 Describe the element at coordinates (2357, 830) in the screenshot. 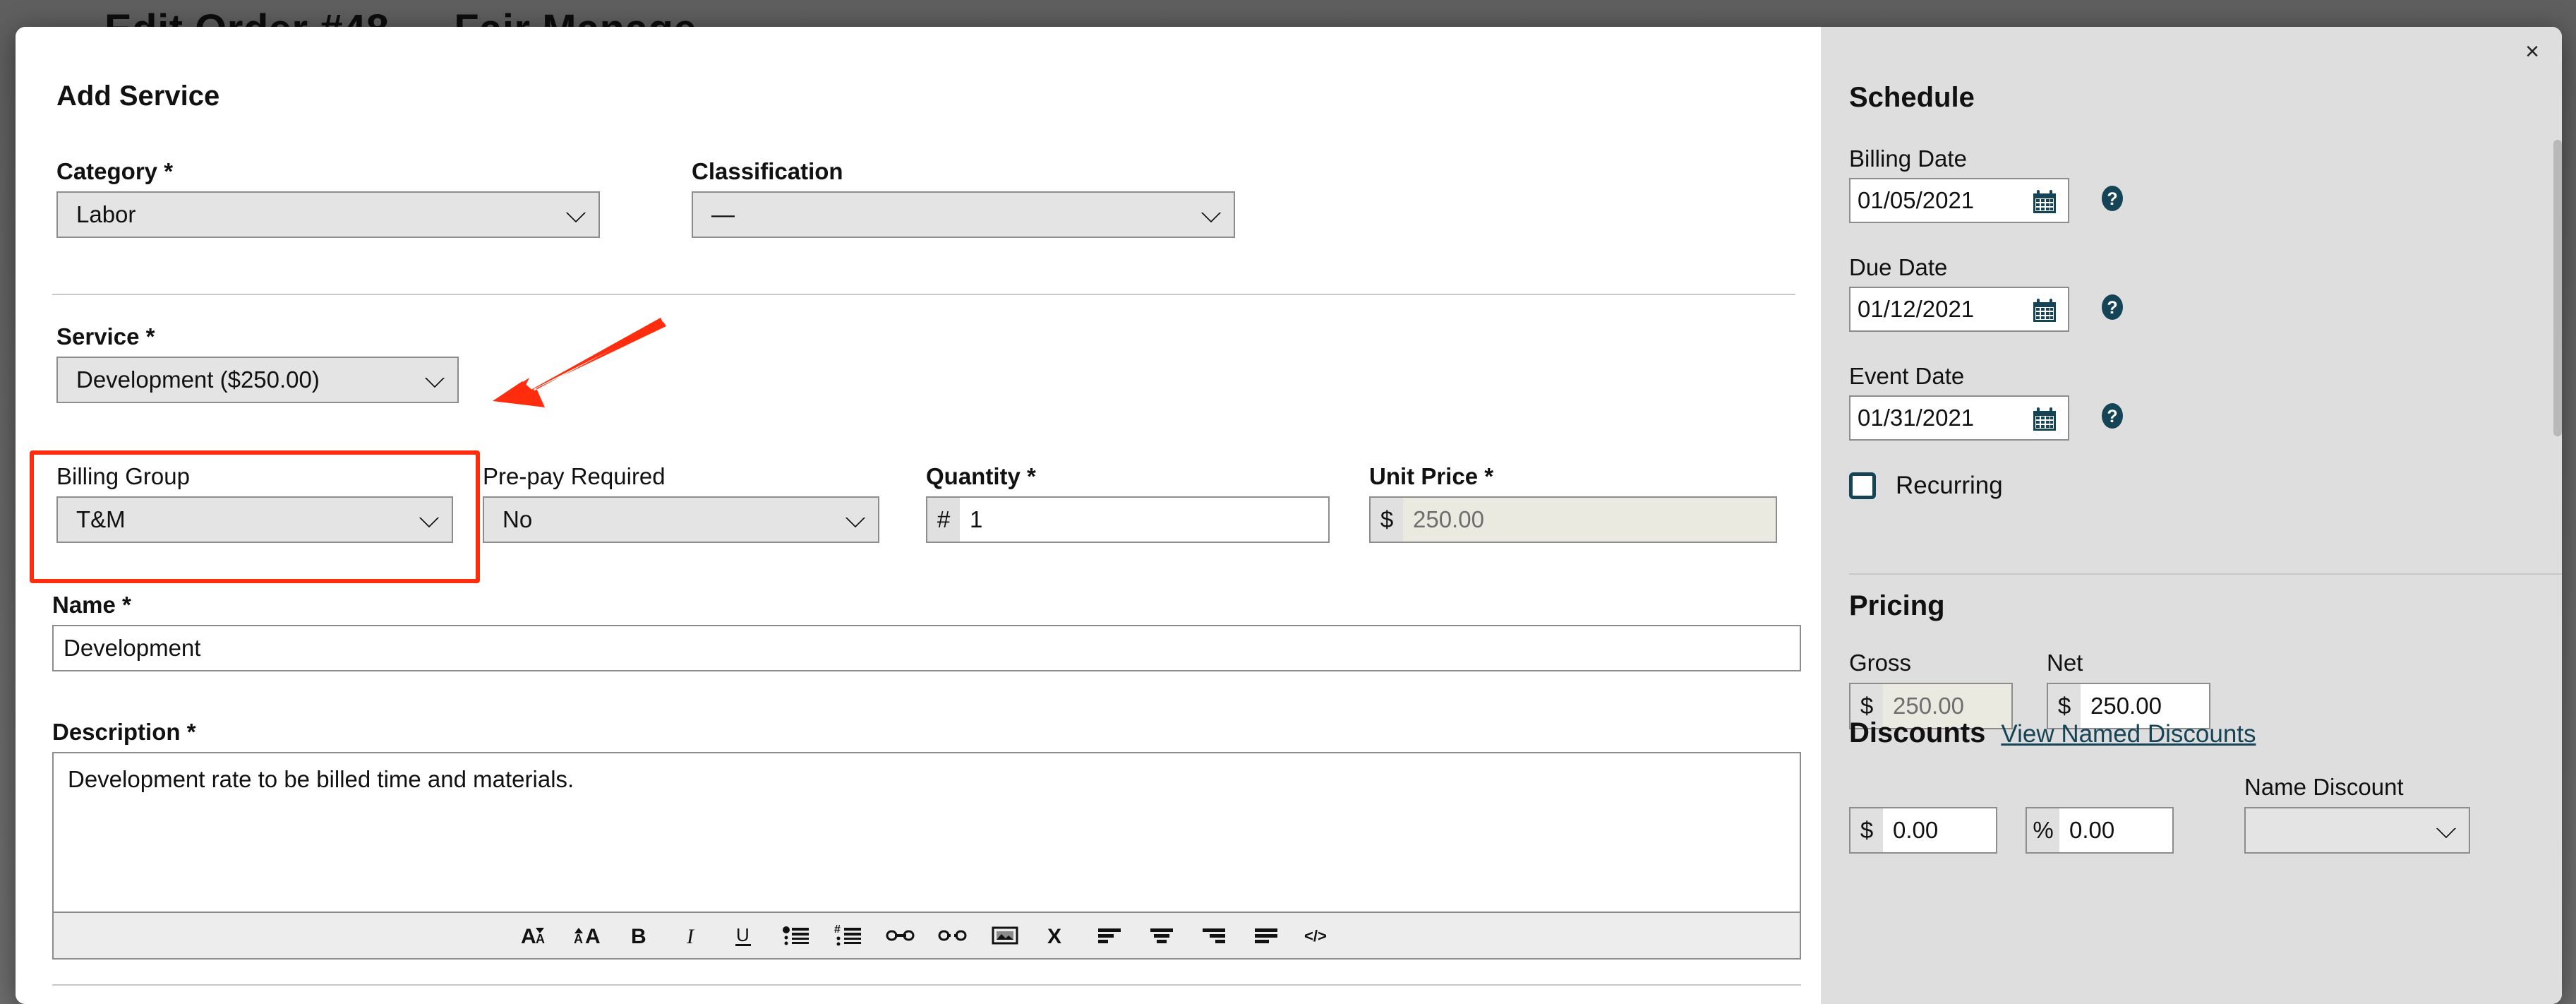

I see `name-discount-select` at that location.